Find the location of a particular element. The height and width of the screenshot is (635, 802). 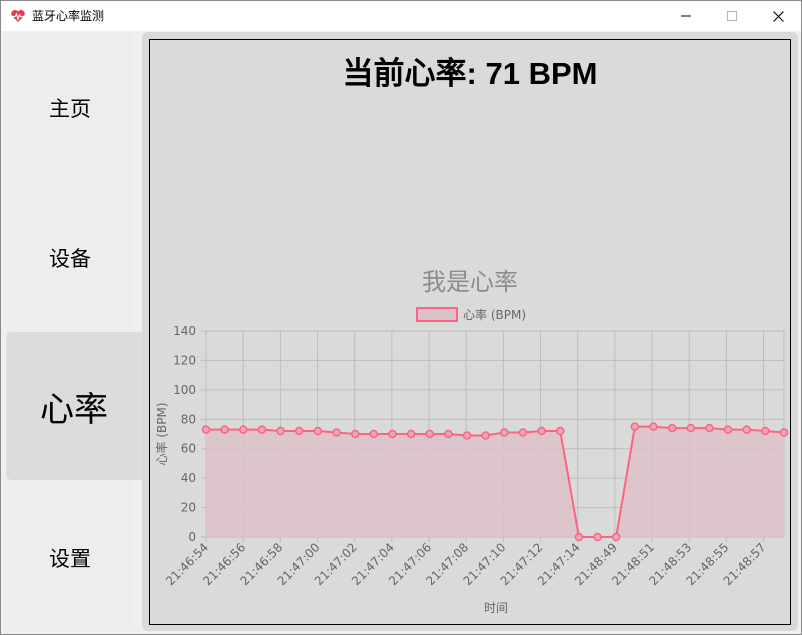

close-button is located at coordinates (778, 16).